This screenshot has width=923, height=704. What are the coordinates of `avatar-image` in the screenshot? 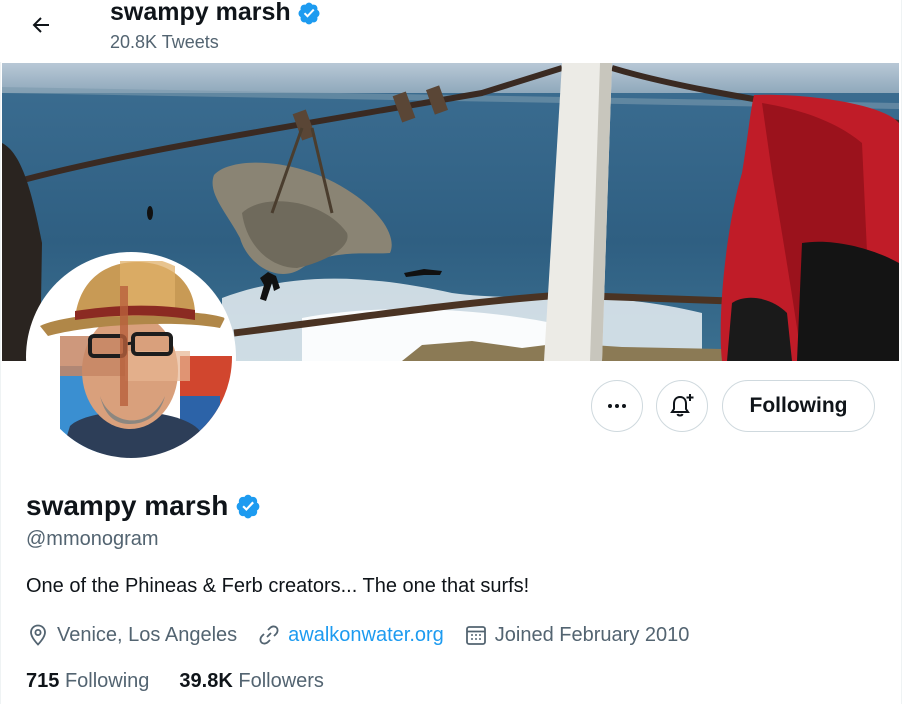 It's located at (131, 357).